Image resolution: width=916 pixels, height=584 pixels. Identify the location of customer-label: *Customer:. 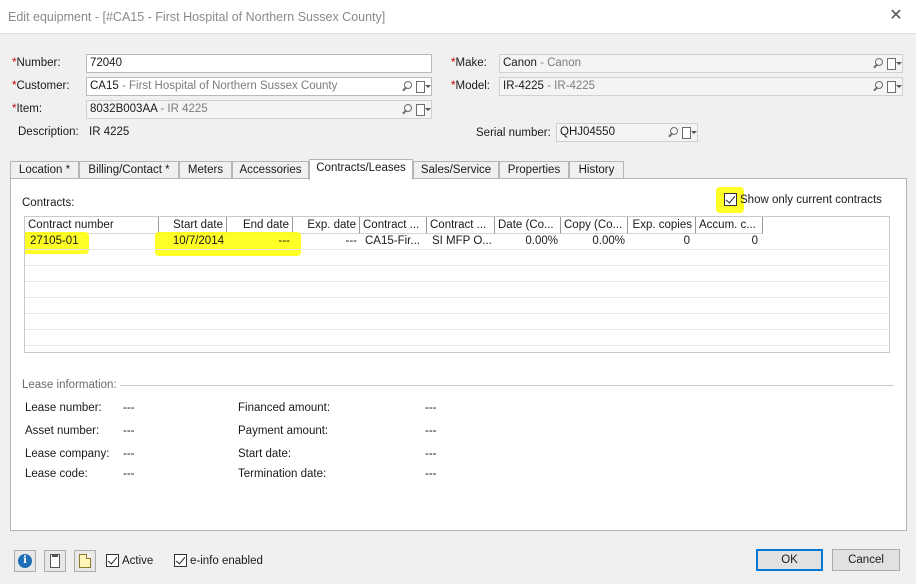
(41, 86).